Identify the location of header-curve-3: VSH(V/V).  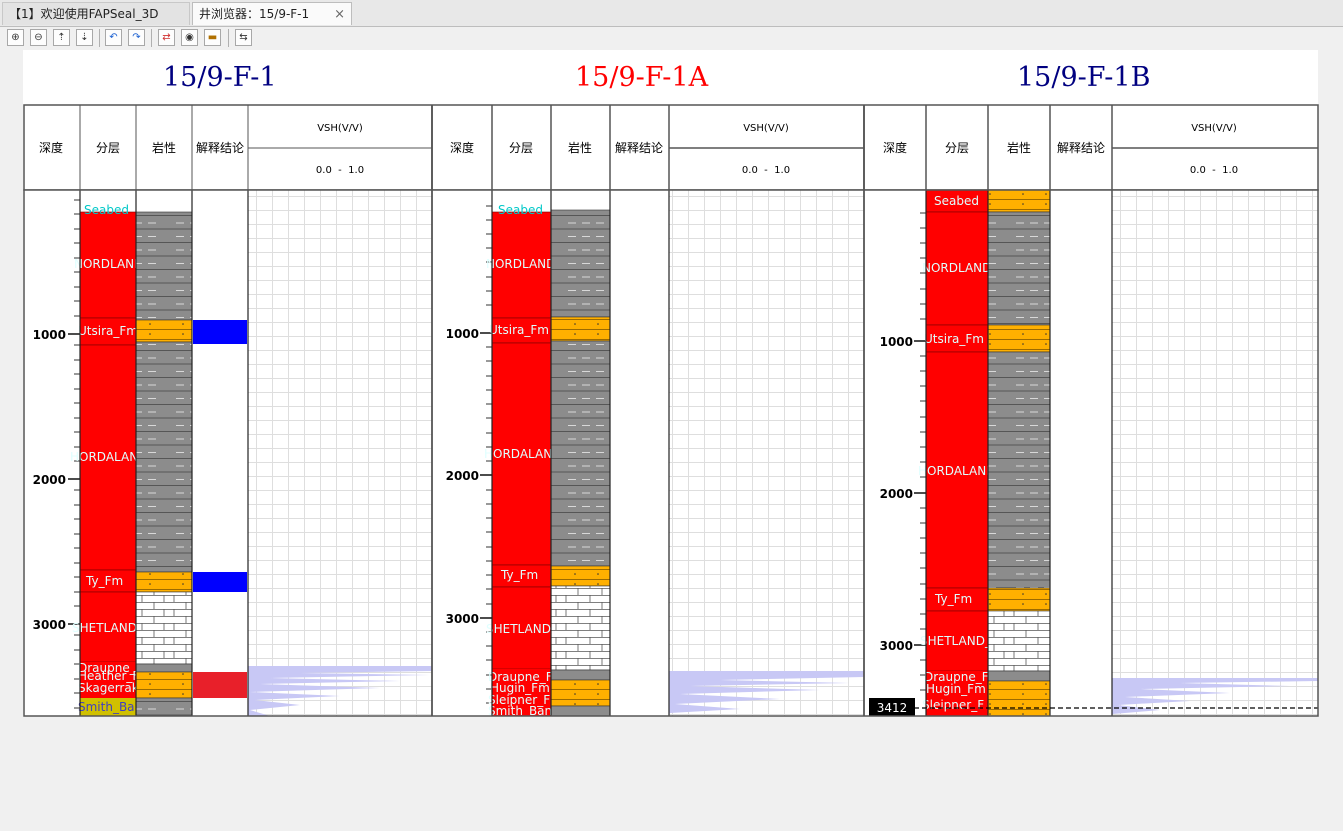
(1214, 128).